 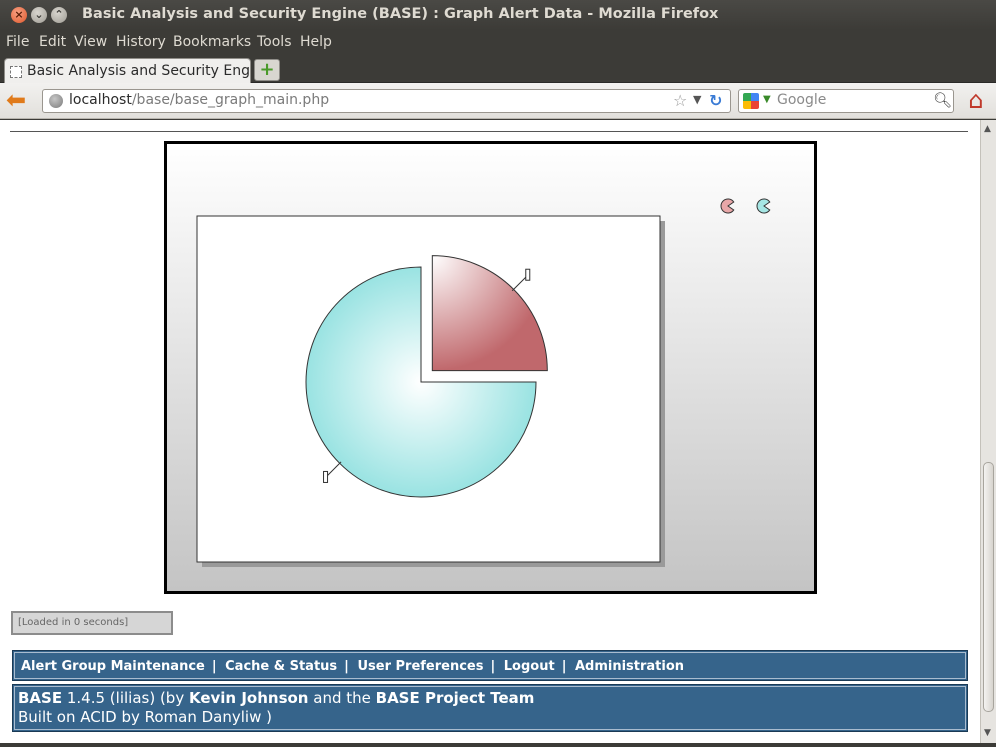 What do you see at coordinates (751, 101) in the screenshot?
I see `google-icon` at bounding box center [751, 101].